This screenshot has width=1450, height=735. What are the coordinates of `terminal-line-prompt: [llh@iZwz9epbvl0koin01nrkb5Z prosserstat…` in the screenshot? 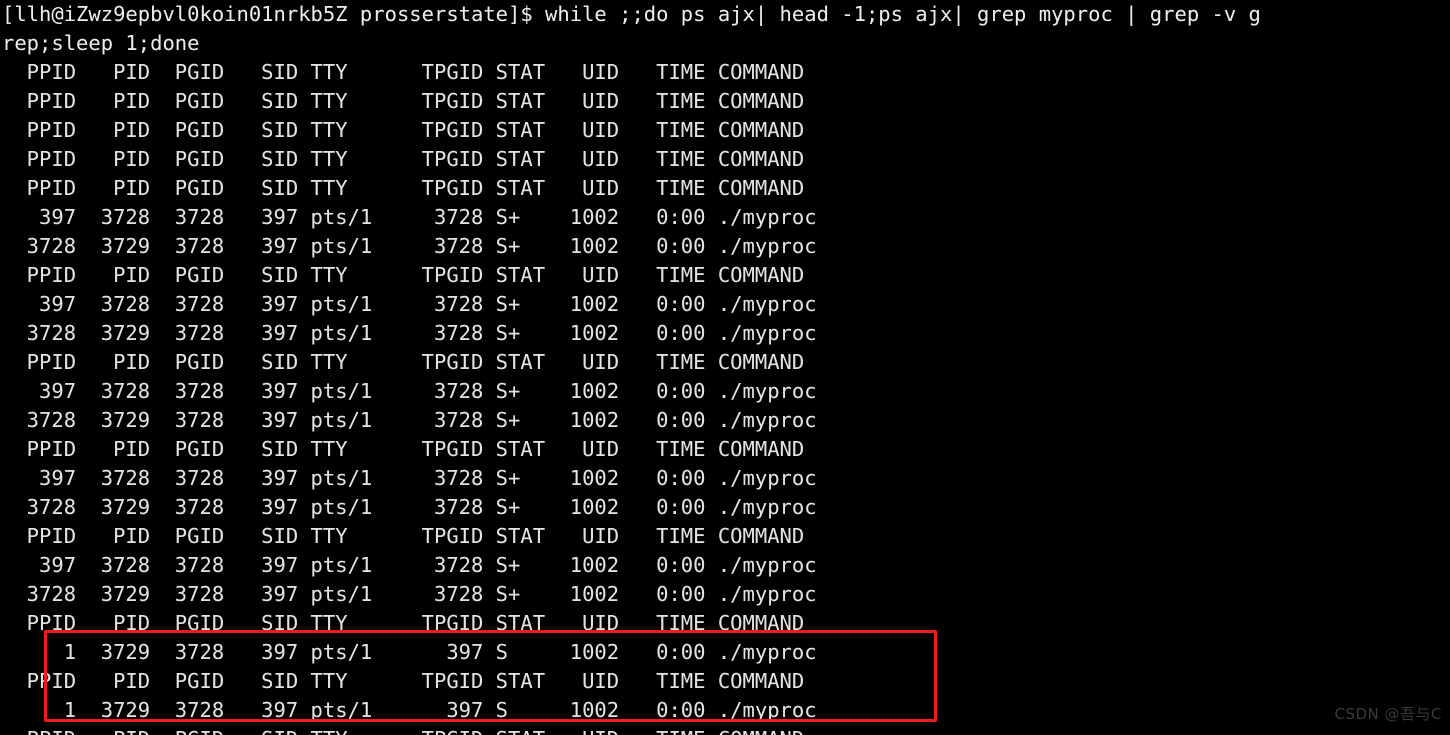 It's located at (631, 14).